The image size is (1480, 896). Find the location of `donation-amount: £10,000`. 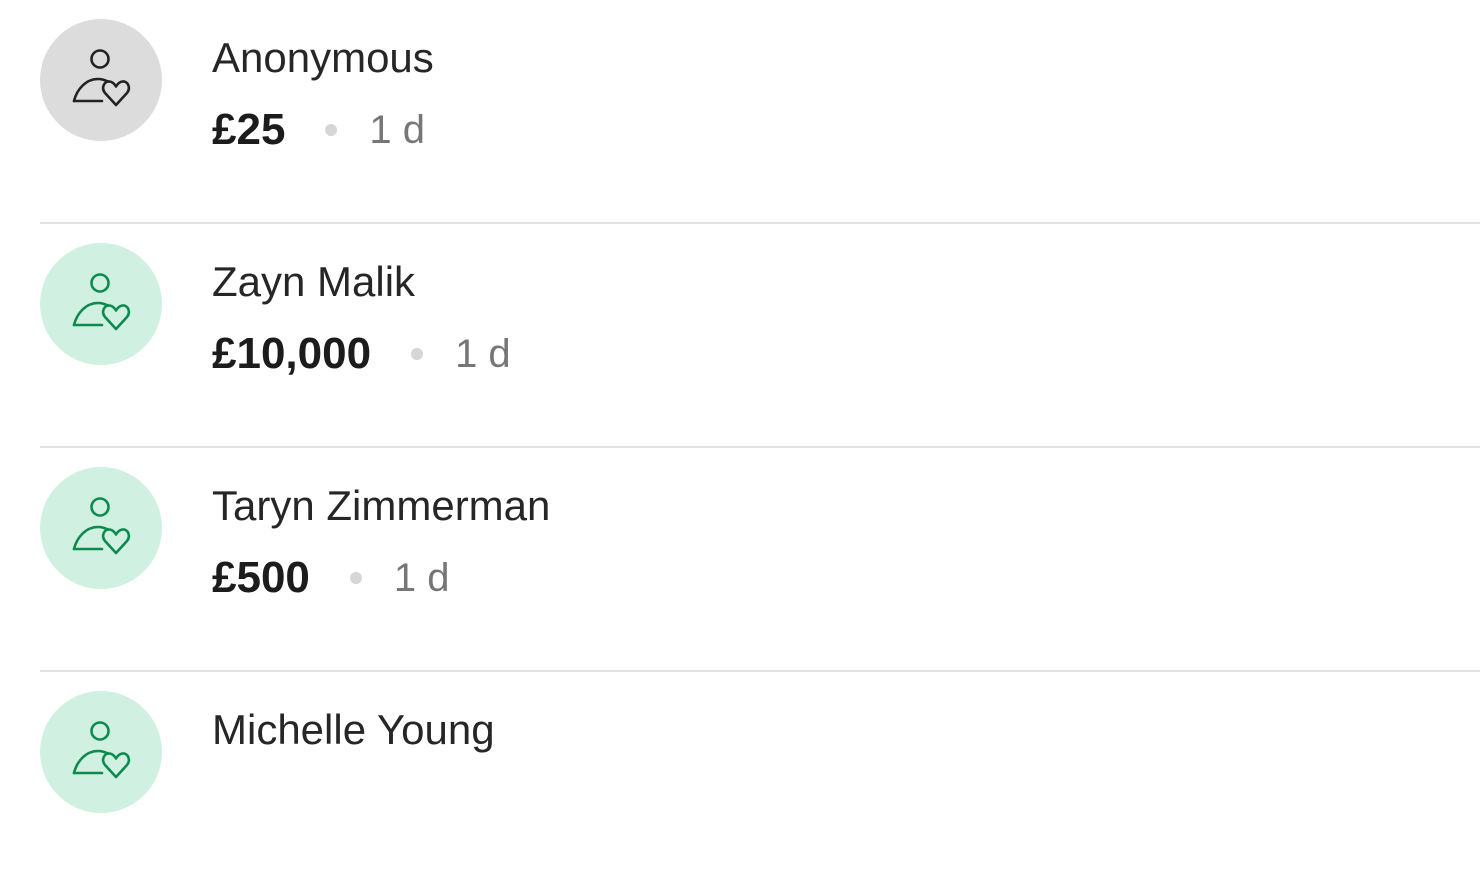

donation-amount: £10,000 is located at coordinates (292, 353).